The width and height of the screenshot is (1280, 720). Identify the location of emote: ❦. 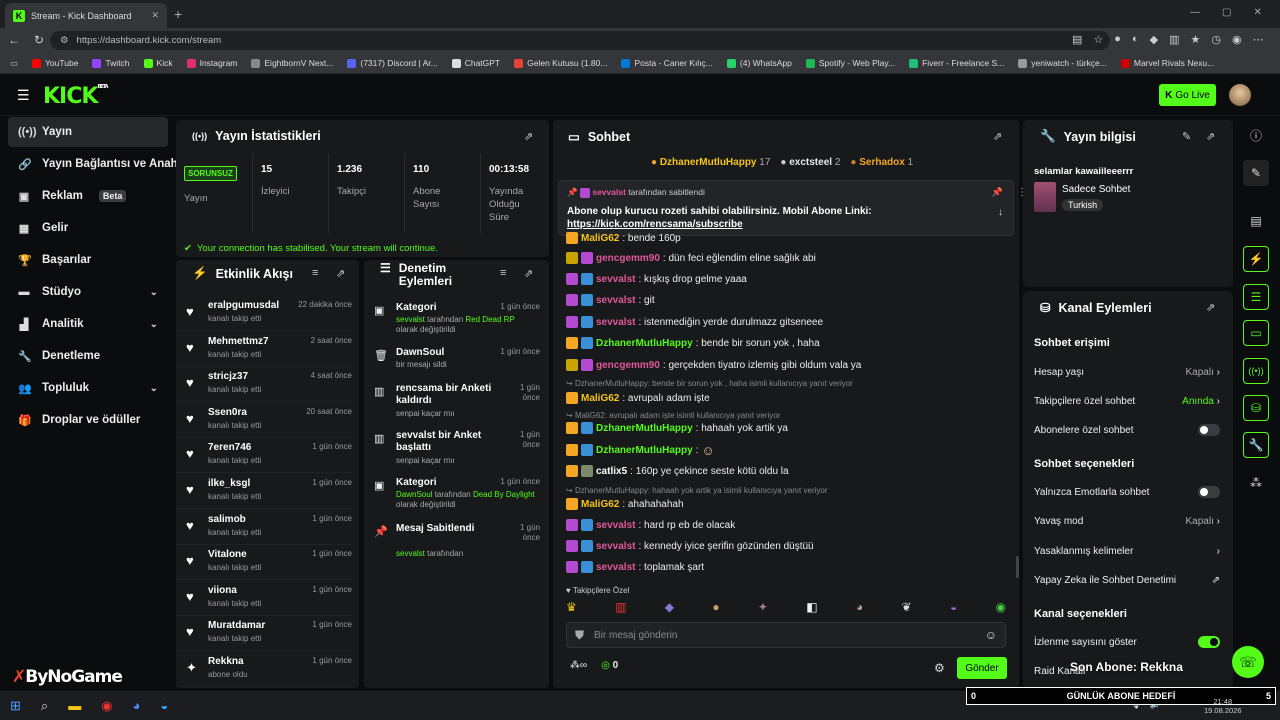
(907, 608).